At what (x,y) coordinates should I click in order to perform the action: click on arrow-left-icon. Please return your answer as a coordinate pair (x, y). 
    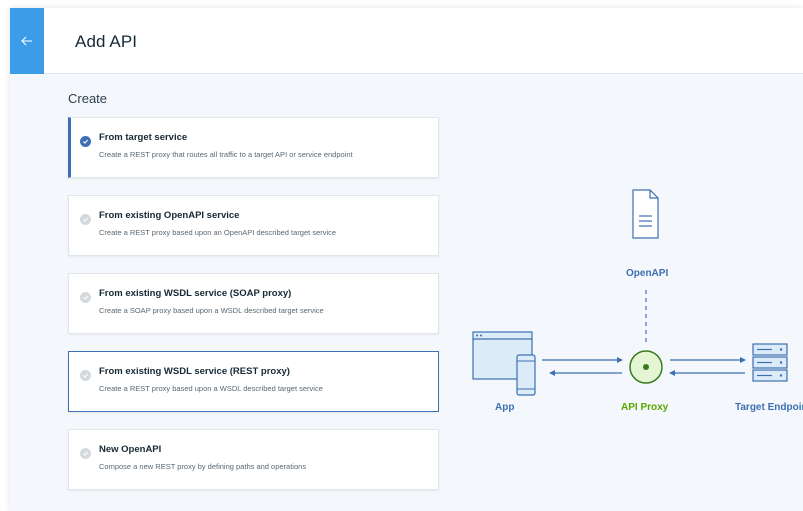
    Looking at the image, I should click on (27, 41).